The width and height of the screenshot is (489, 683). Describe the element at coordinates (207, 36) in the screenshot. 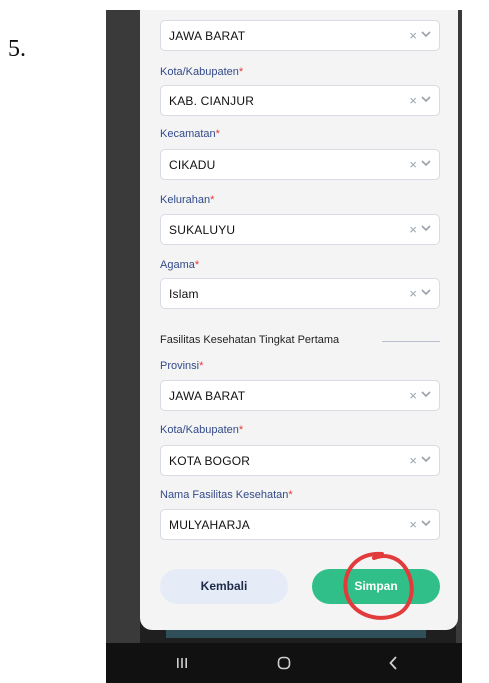

I see `provinsi-value: JAWA BARAT` at that location.